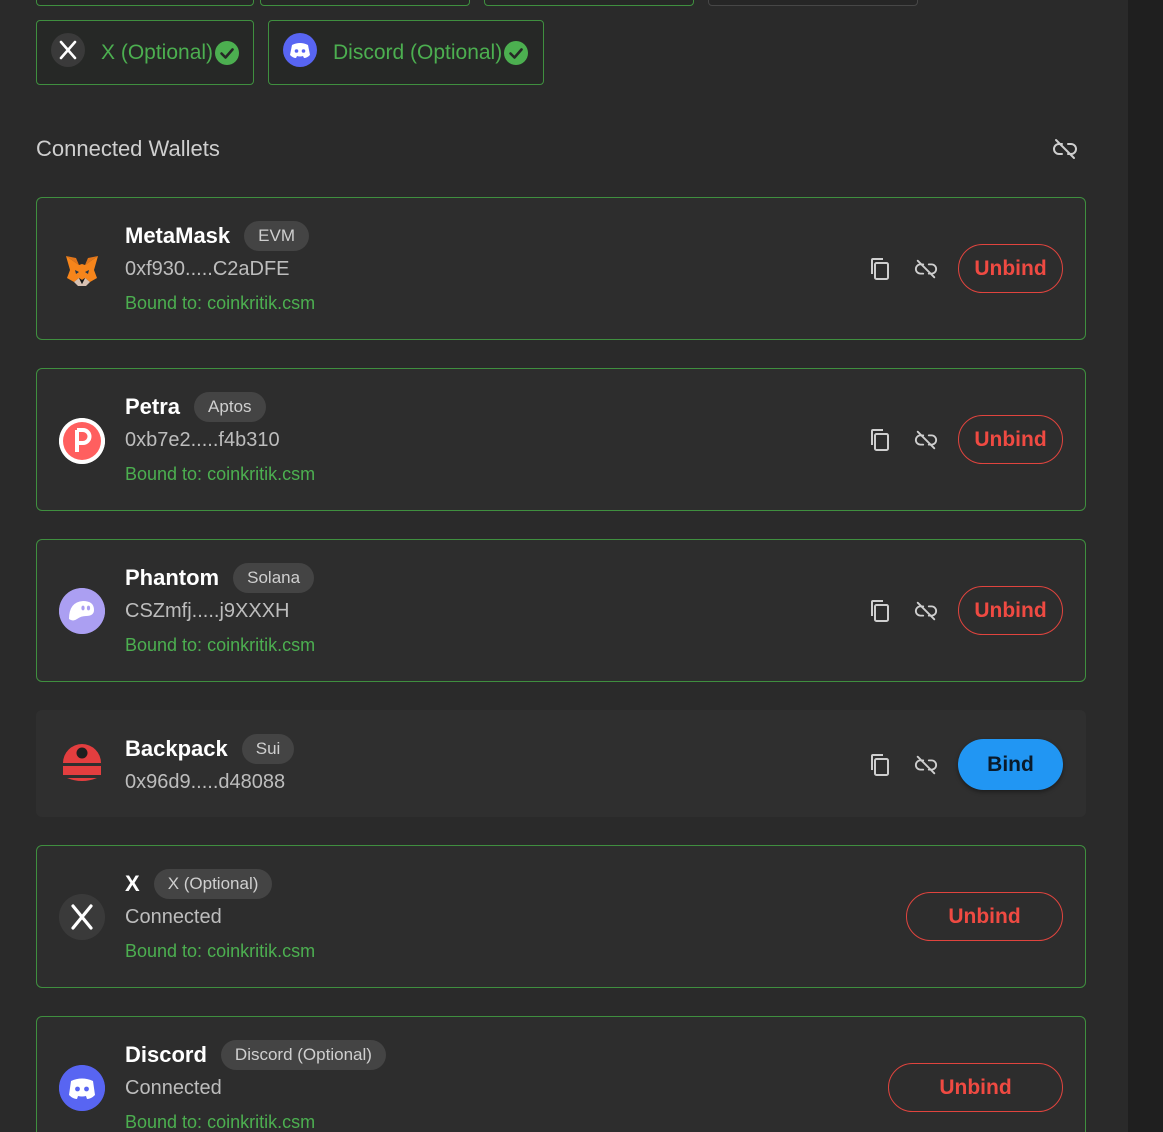  I want to click on phantom-logo-icon, so click(82, 611).